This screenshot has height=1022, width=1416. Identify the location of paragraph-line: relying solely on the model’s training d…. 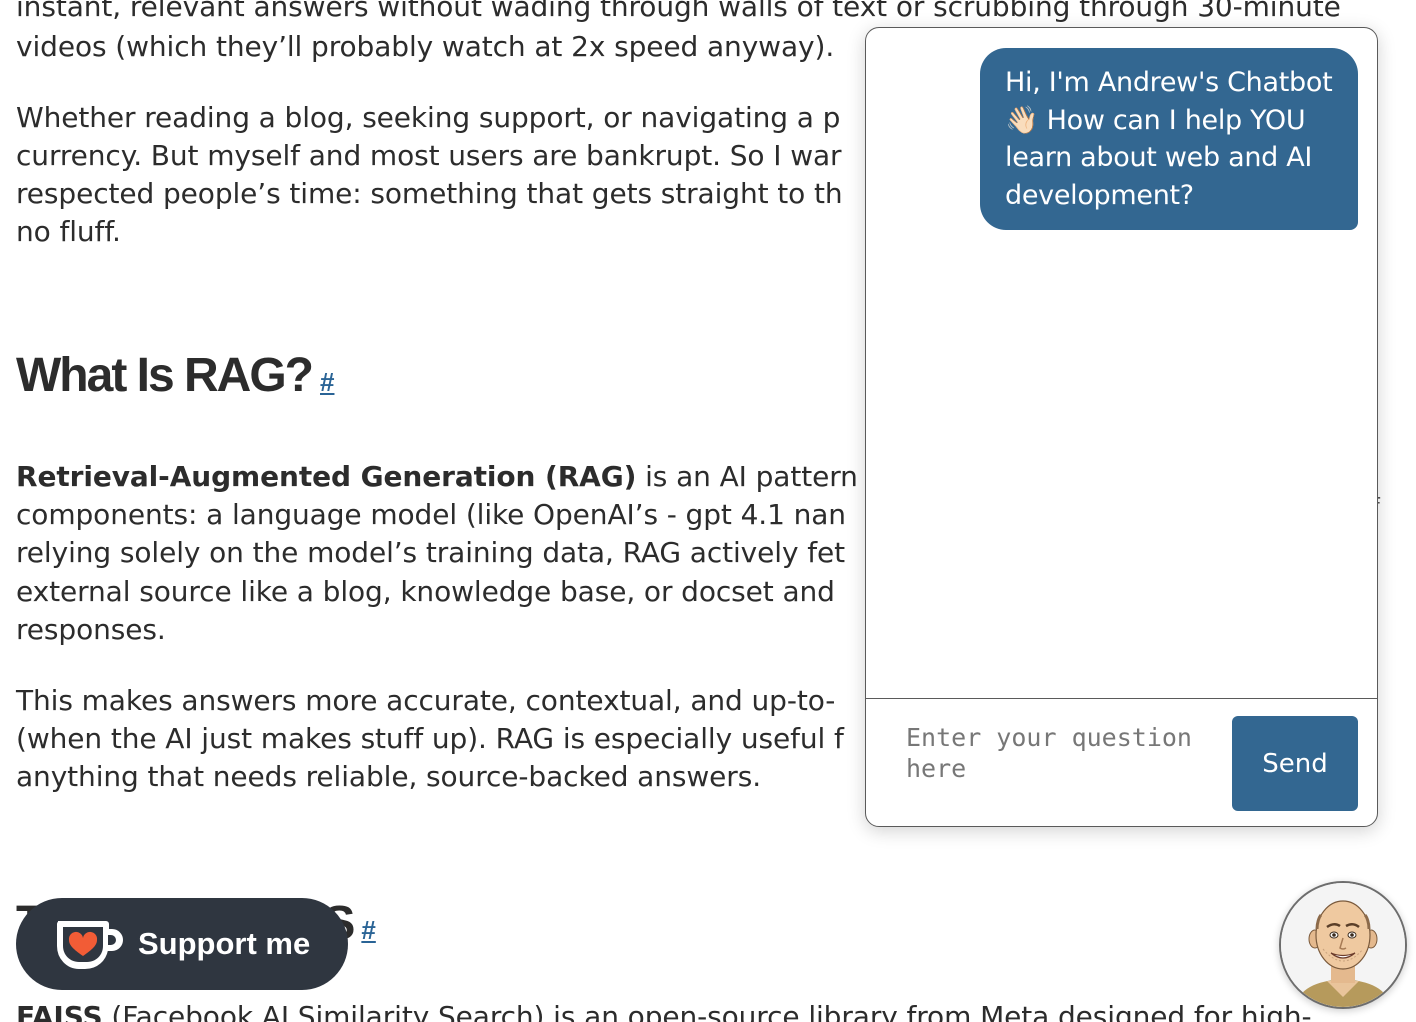
(430, 552).